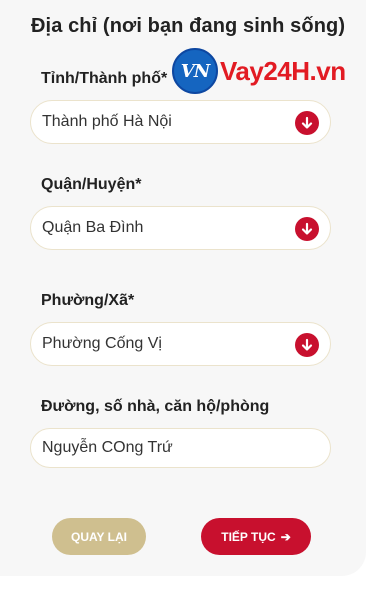 The image size is (370, 609). What do you see at coordinates (102, 343) in the screenshot?
I see `ward-value: Phường Cống Vị` at bounding box center [102, 343].